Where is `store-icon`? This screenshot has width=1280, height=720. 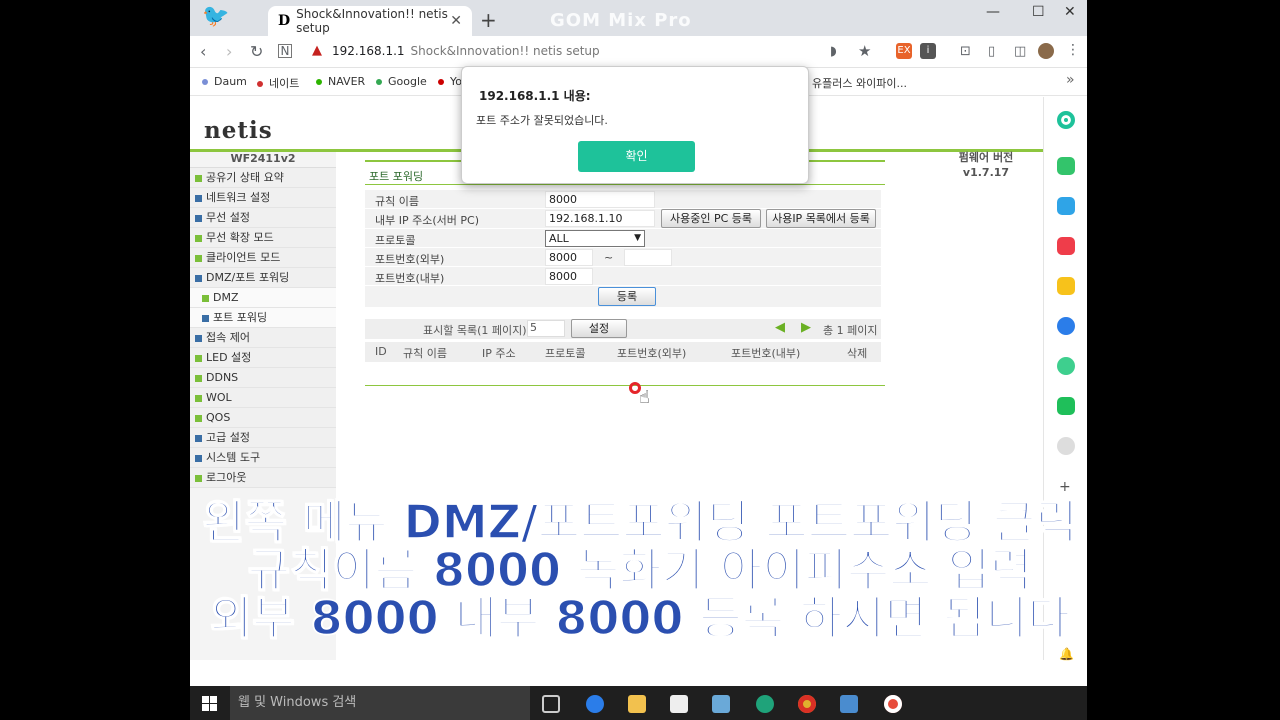
store-icon is located at coordinates (679, 704).